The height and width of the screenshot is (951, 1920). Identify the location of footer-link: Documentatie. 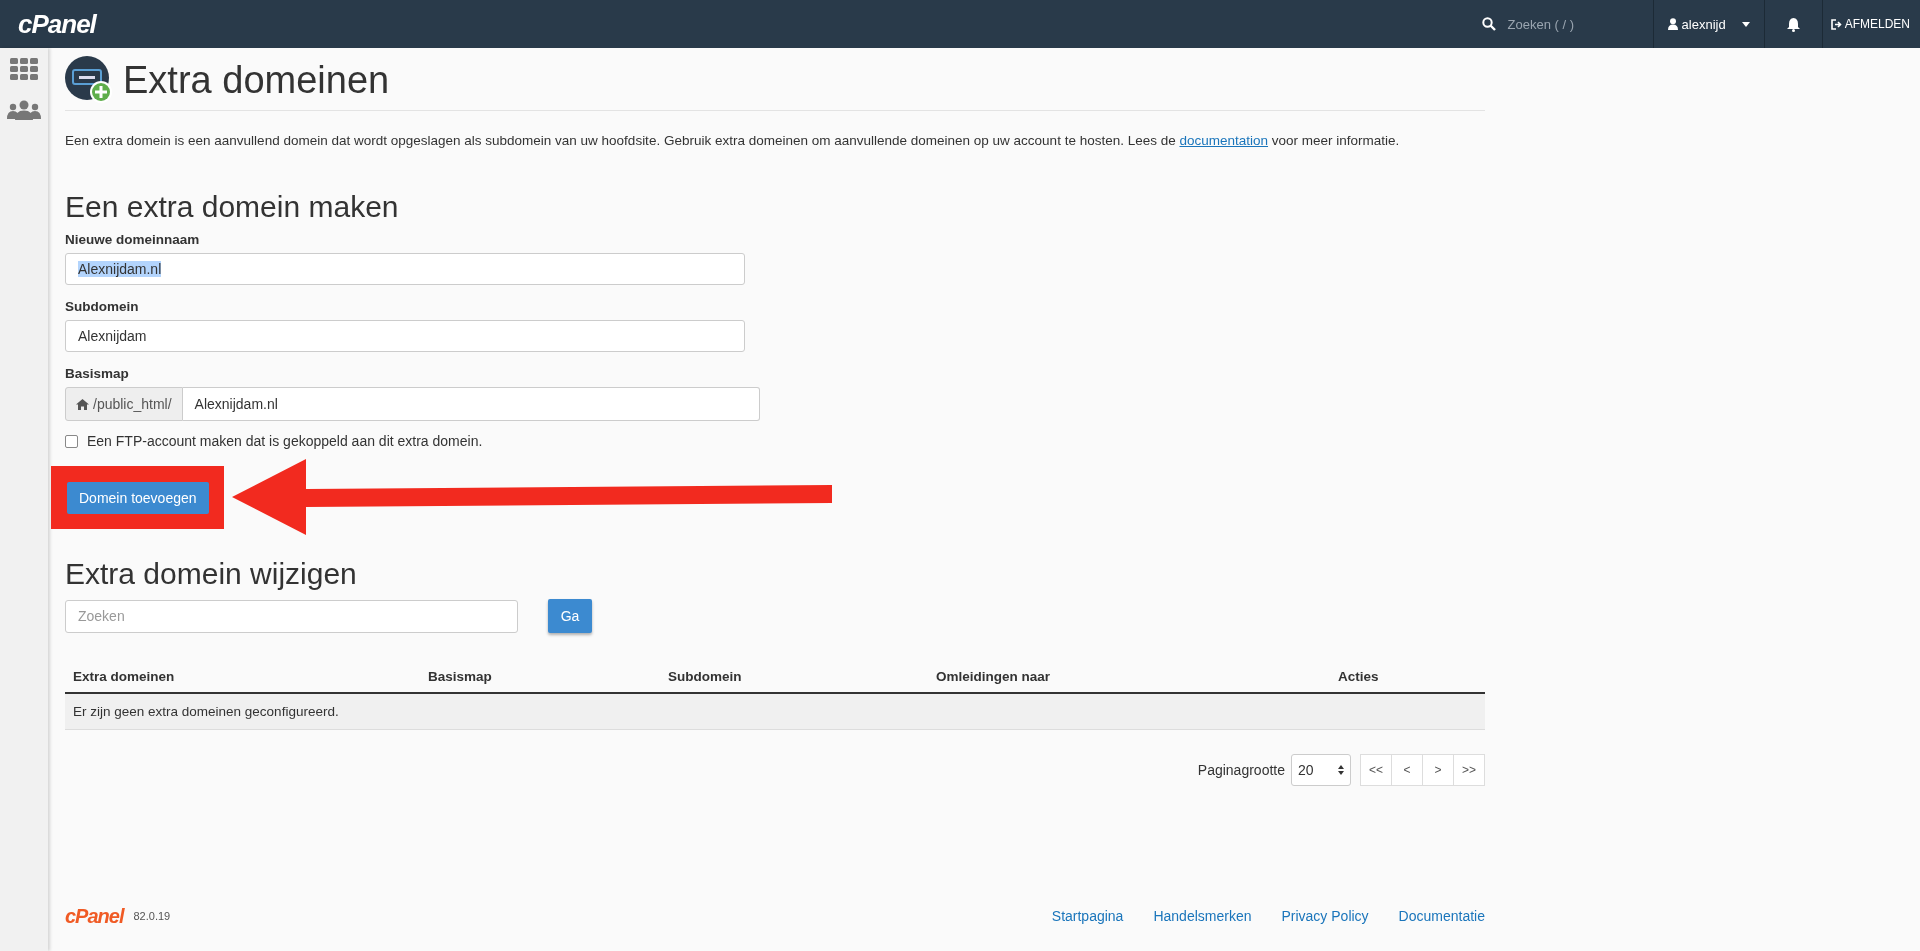
(1441, 916).